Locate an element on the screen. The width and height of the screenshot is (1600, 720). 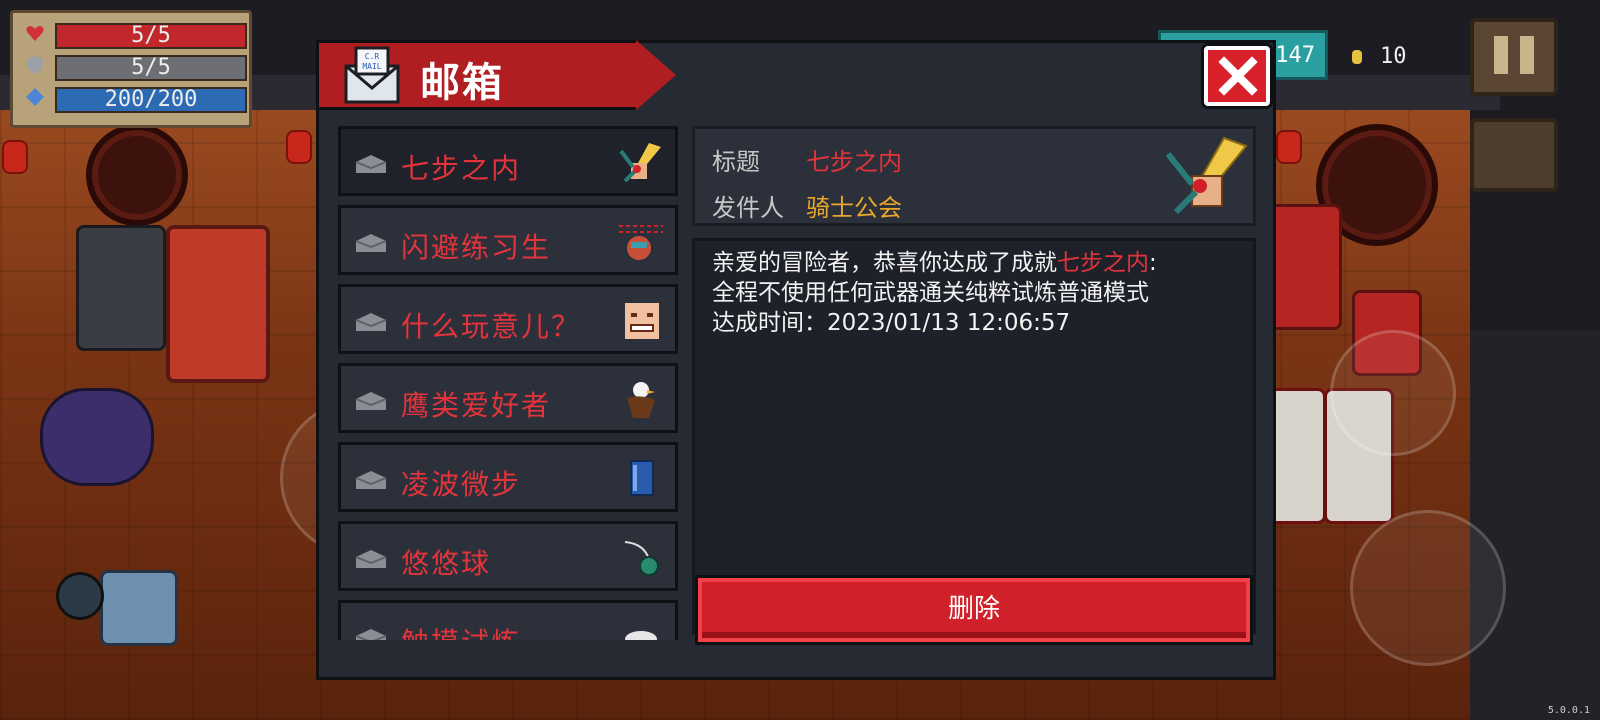
shield-icon is located at coordinates (35, 65).